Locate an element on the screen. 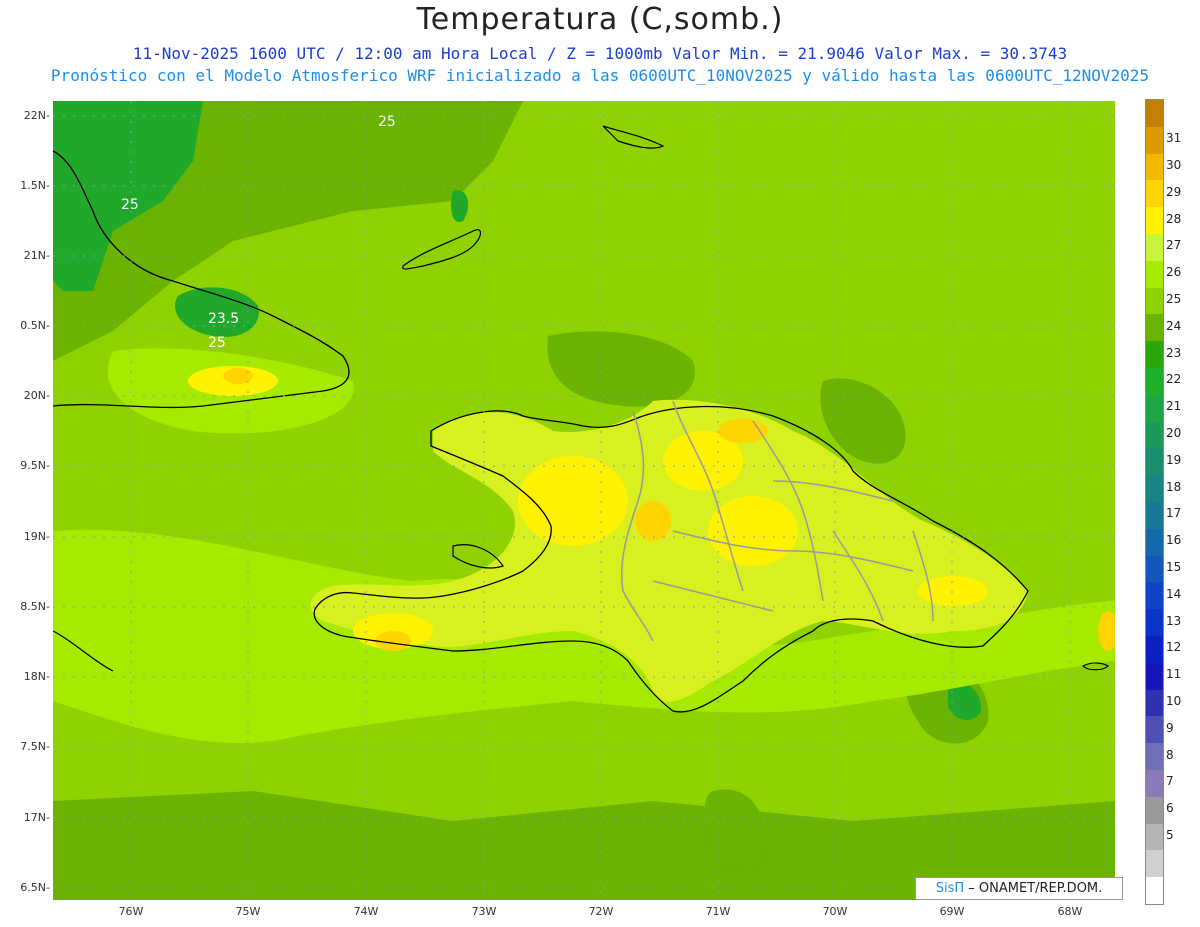 Image resolution: width=1200 pixels, height=927 pixels. colorbar-label: 7 is located at coordinates (1170, 781).